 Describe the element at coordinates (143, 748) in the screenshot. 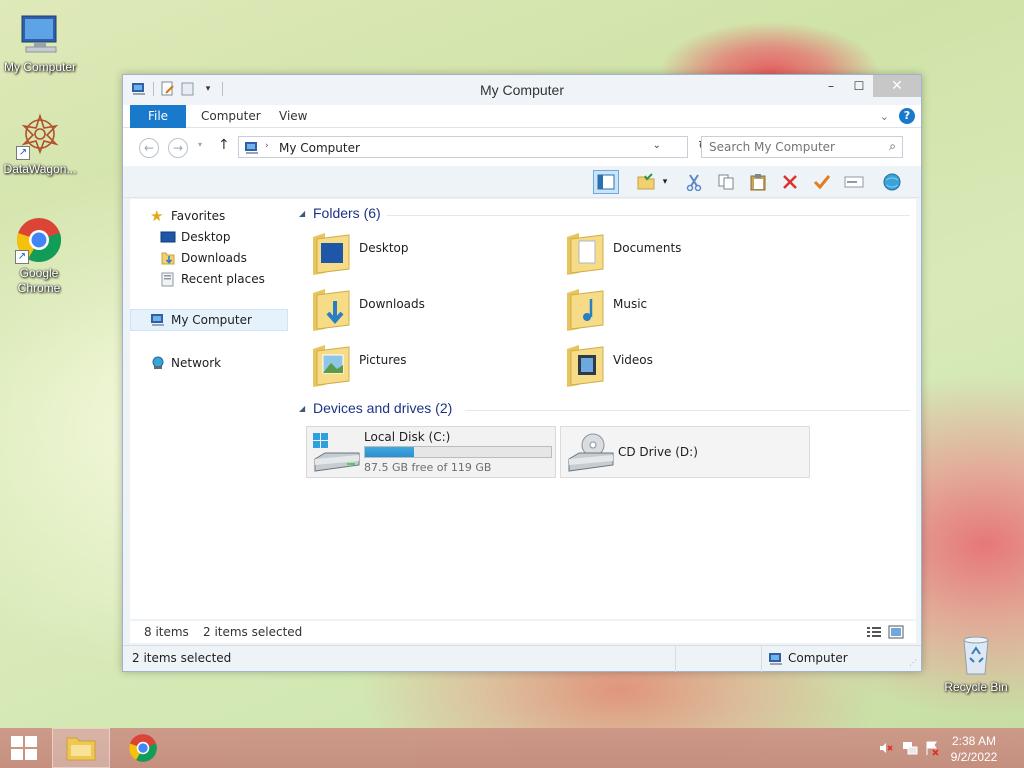

I see `taskbar-chrome` at that location.